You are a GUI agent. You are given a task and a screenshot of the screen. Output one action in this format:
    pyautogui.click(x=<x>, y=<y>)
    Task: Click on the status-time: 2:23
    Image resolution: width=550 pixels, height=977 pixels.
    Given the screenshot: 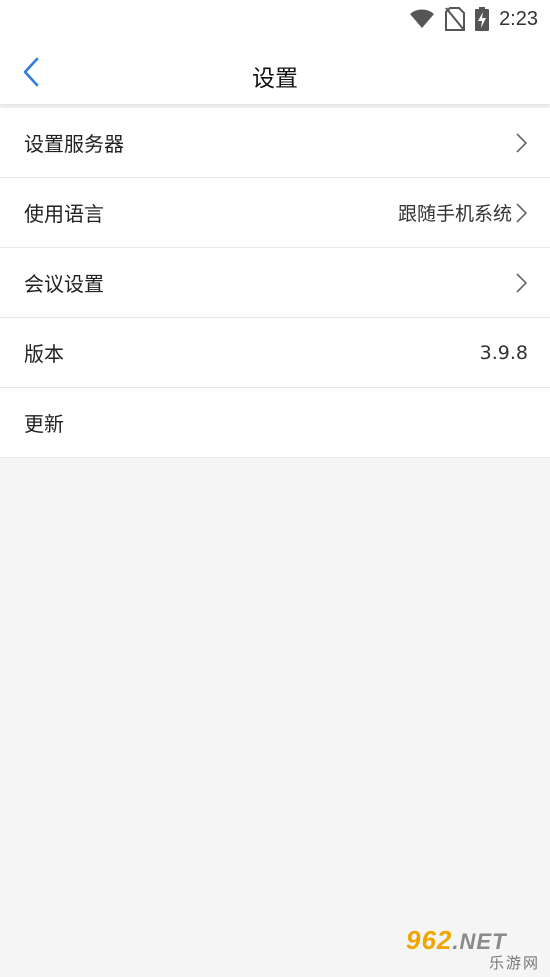 What is the action you would take?
    pyautogui.click(x=518, y=18)
    